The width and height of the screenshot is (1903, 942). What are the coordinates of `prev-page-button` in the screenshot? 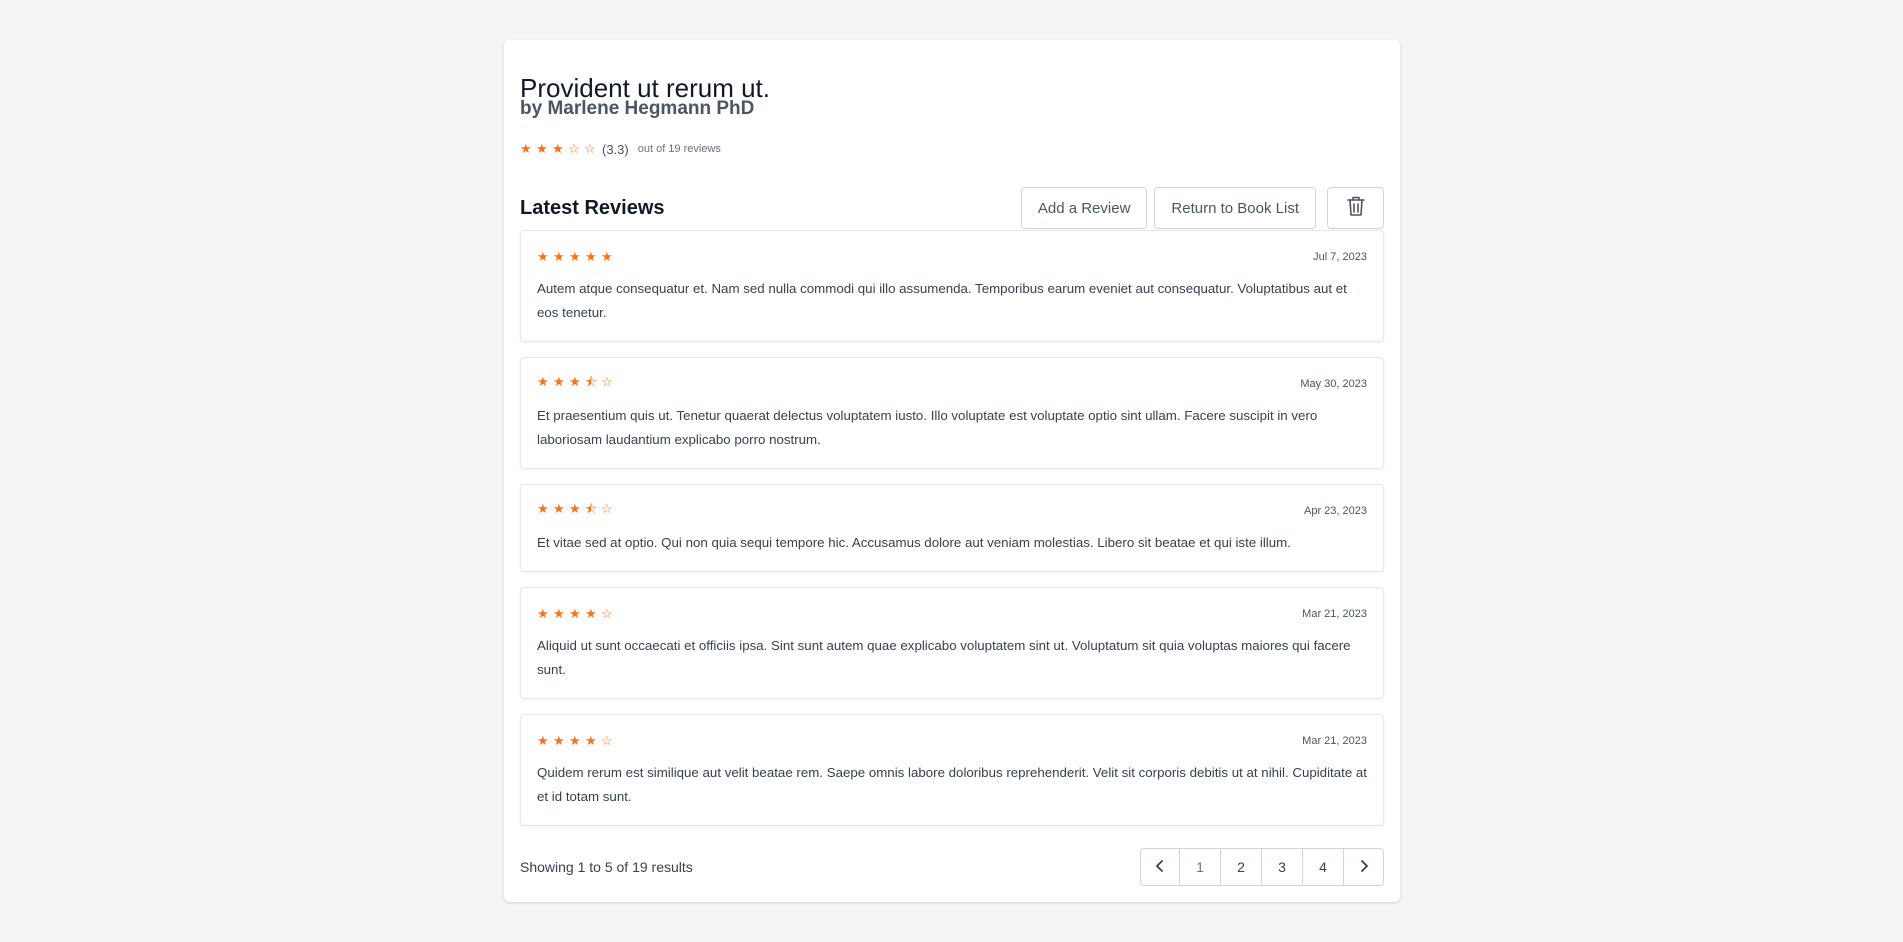 It's located at (1160, 867).